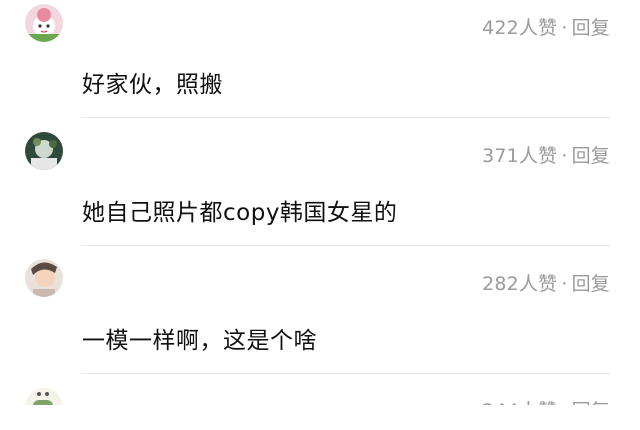 The image size is (640, 430). Describe the element at coordinates (519, 28) in the screenshot. I see `like-count: 422人赞` at that location.